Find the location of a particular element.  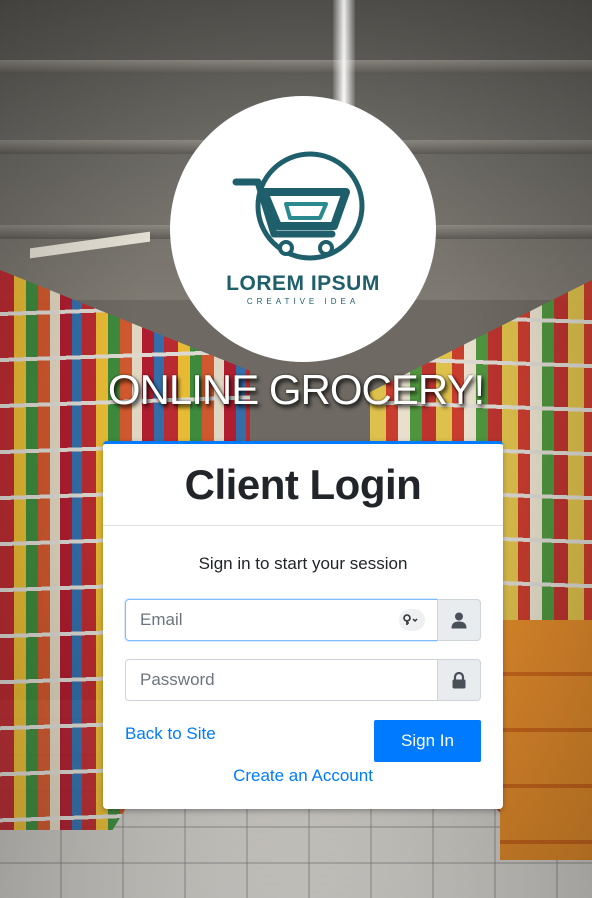

sign-in-button: Sign In is located at coordinates (427, 741).